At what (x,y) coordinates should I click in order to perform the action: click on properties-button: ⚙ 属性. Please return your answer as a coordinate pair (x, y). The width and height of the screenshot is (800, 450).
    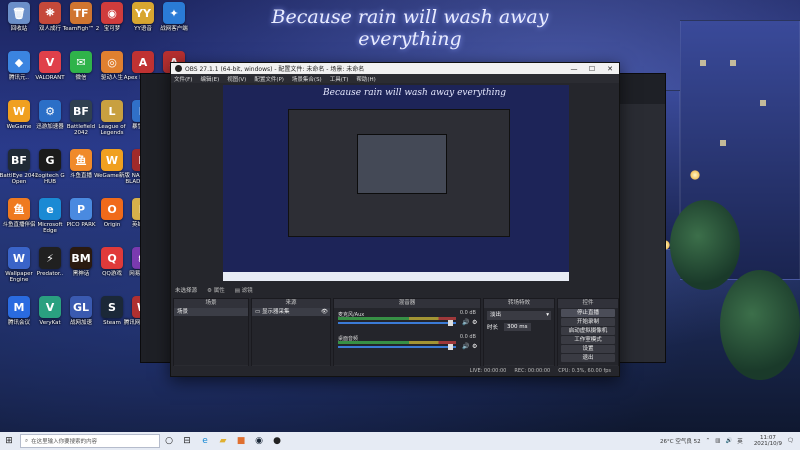
    Looking at the image, I should click on (216, 290).